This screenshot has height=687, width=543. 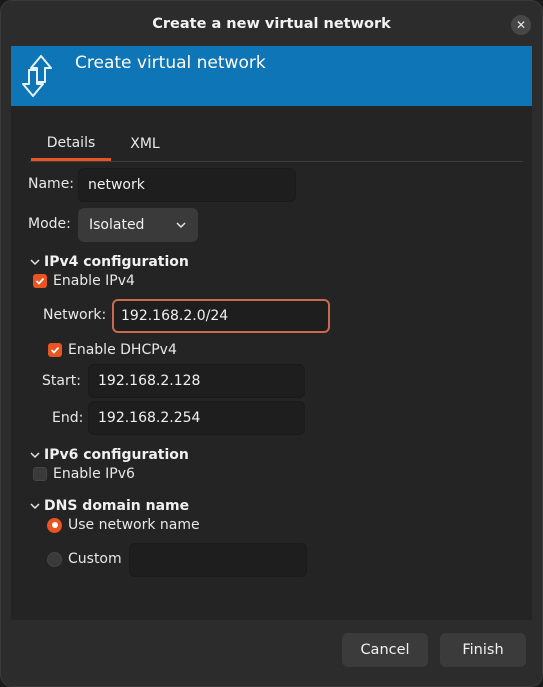 I want to click on custom-radio: Custom, so click(x=84, y=559).